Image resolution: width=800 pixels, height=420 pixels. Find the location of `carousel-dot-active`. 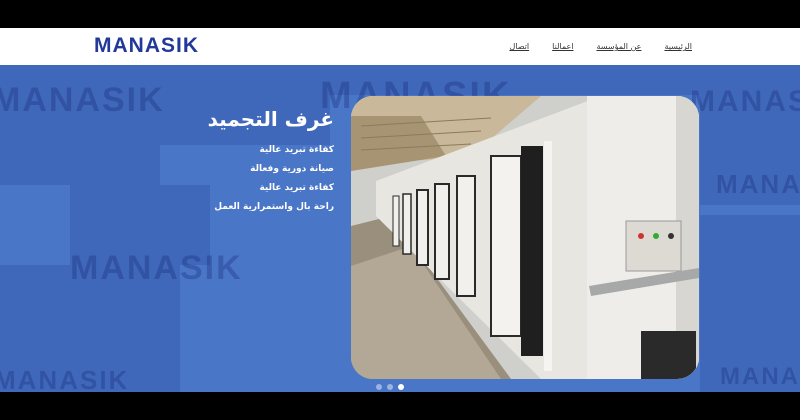

carousel-dot-active is located at coordinates (401, 387).